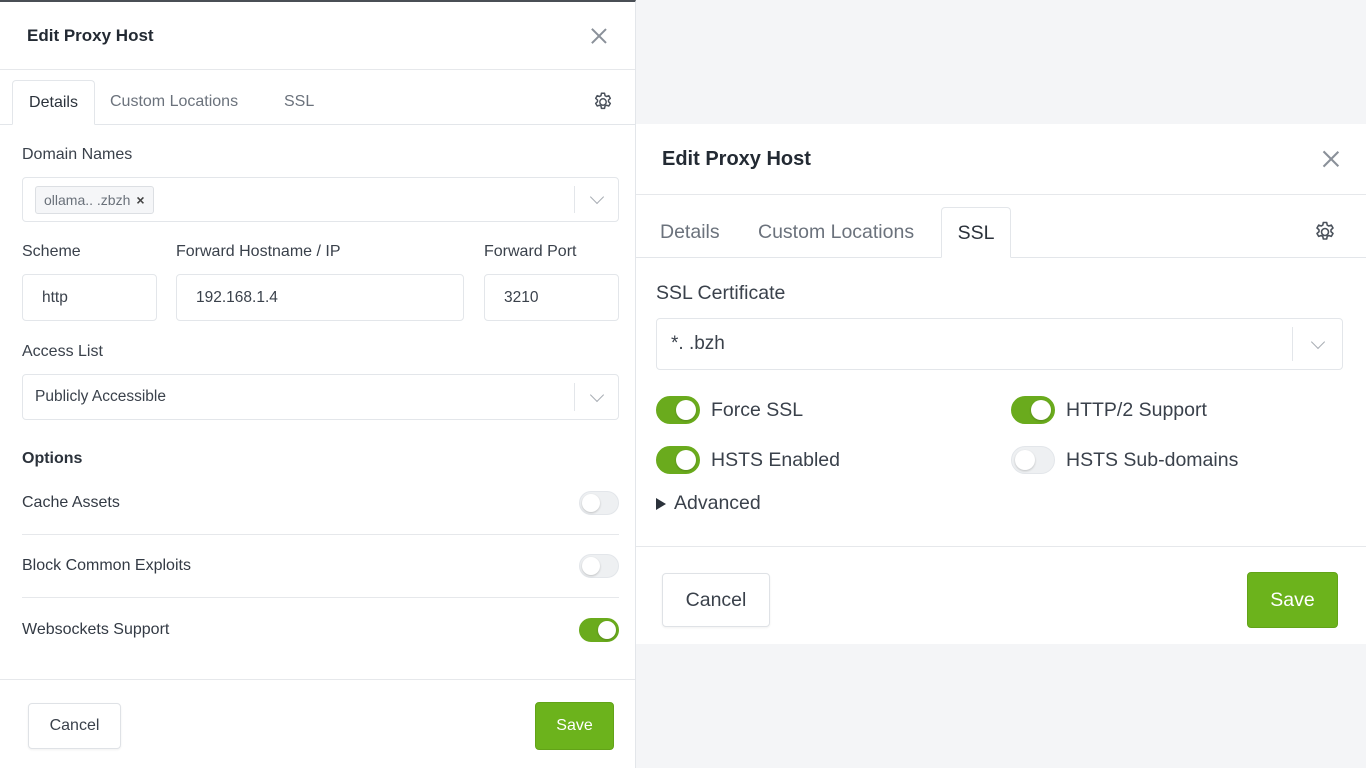 This screenshot has height=768, width=1366. Describe the element at coordinates (320, 629) in the screenshot. I see `option-websockets-support: Websockets Support` at that location.